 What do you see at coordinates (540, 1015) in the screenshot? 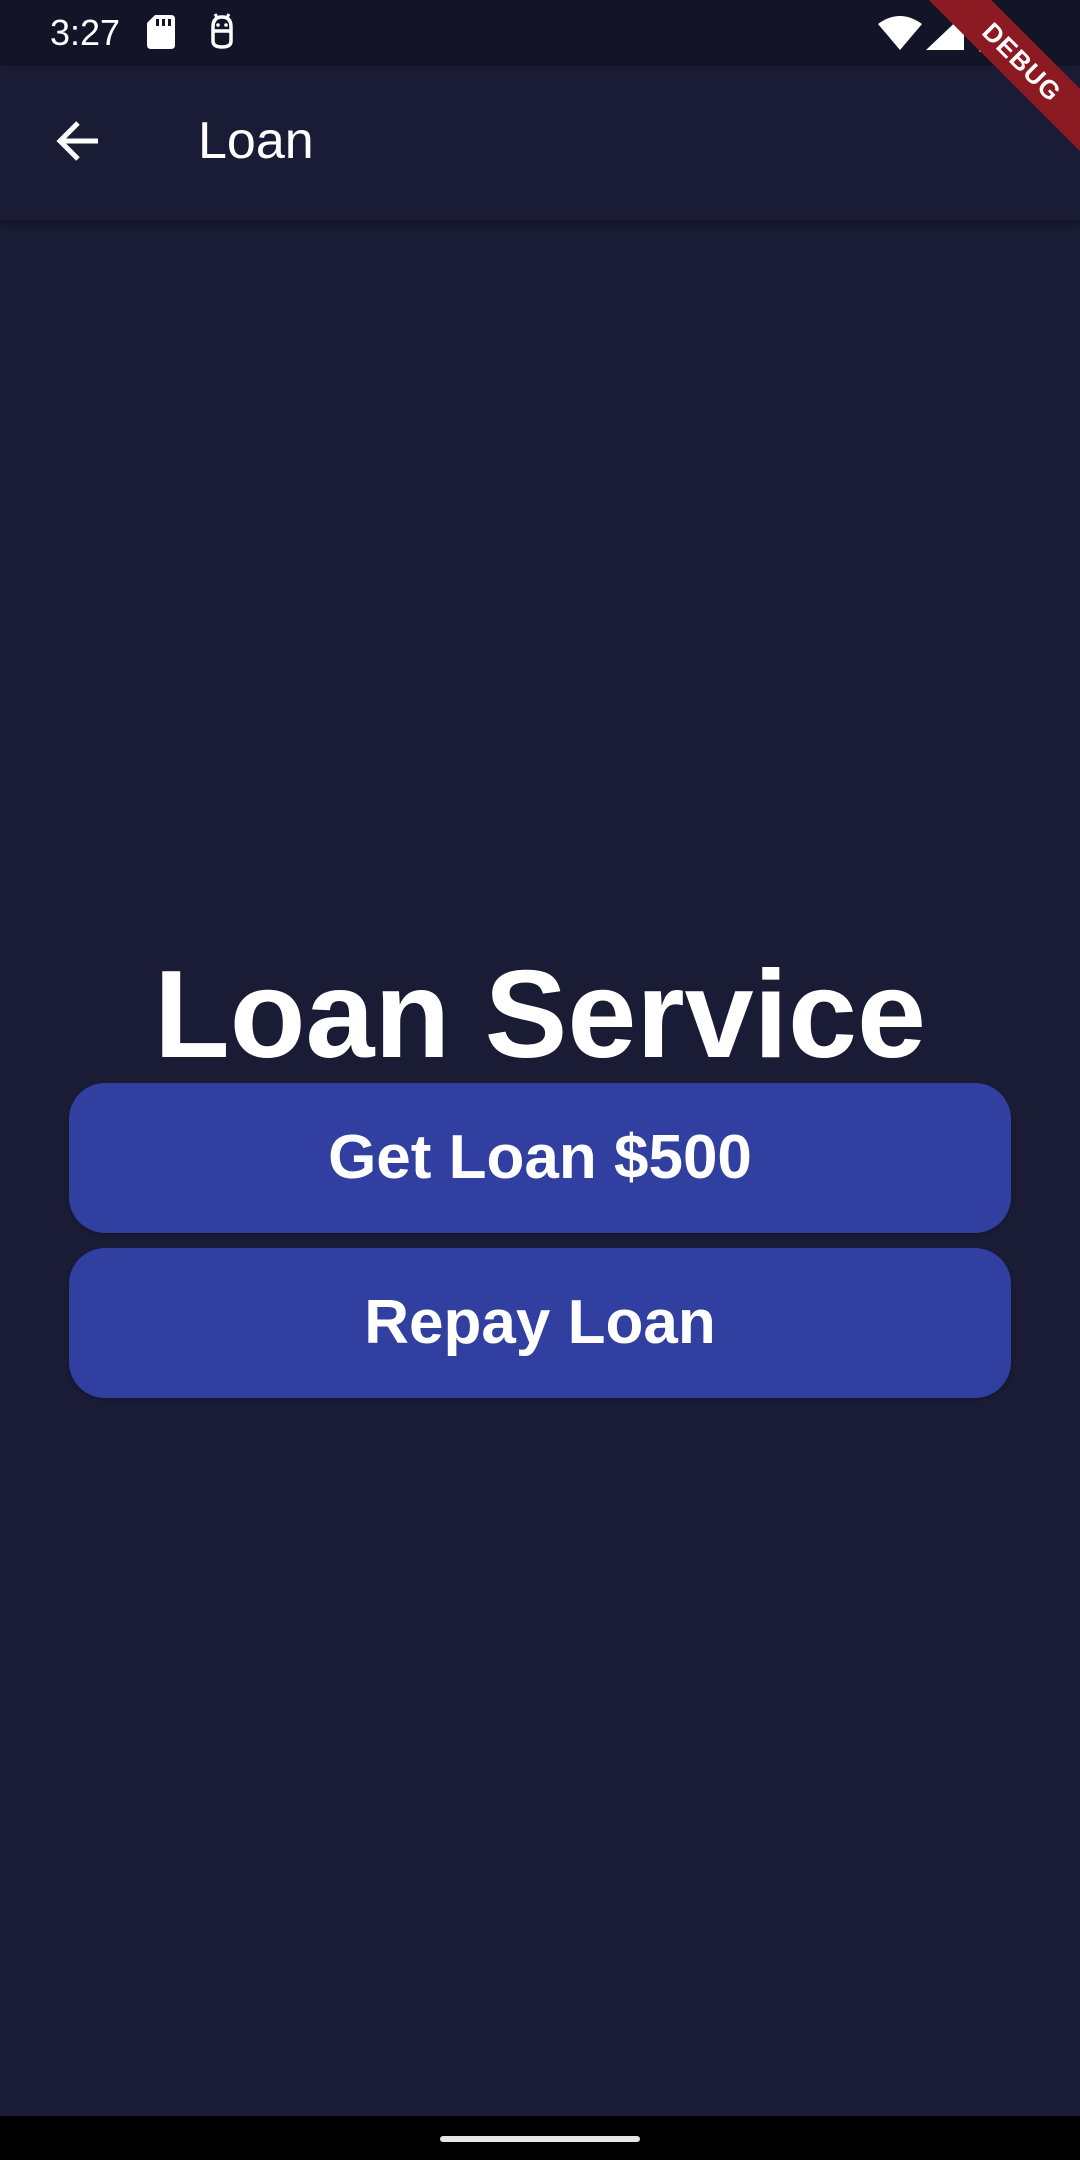
I see `page-title: Loan Service` at bounding box center [540, 1015].